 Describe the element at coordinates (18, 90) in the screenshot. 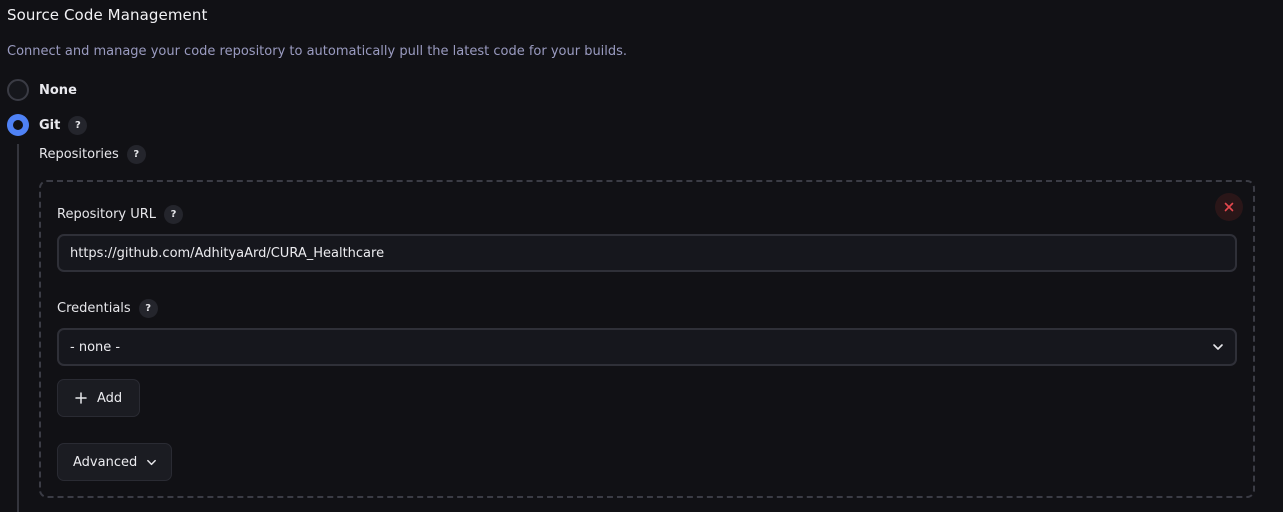

I see `radio-none` at that location.